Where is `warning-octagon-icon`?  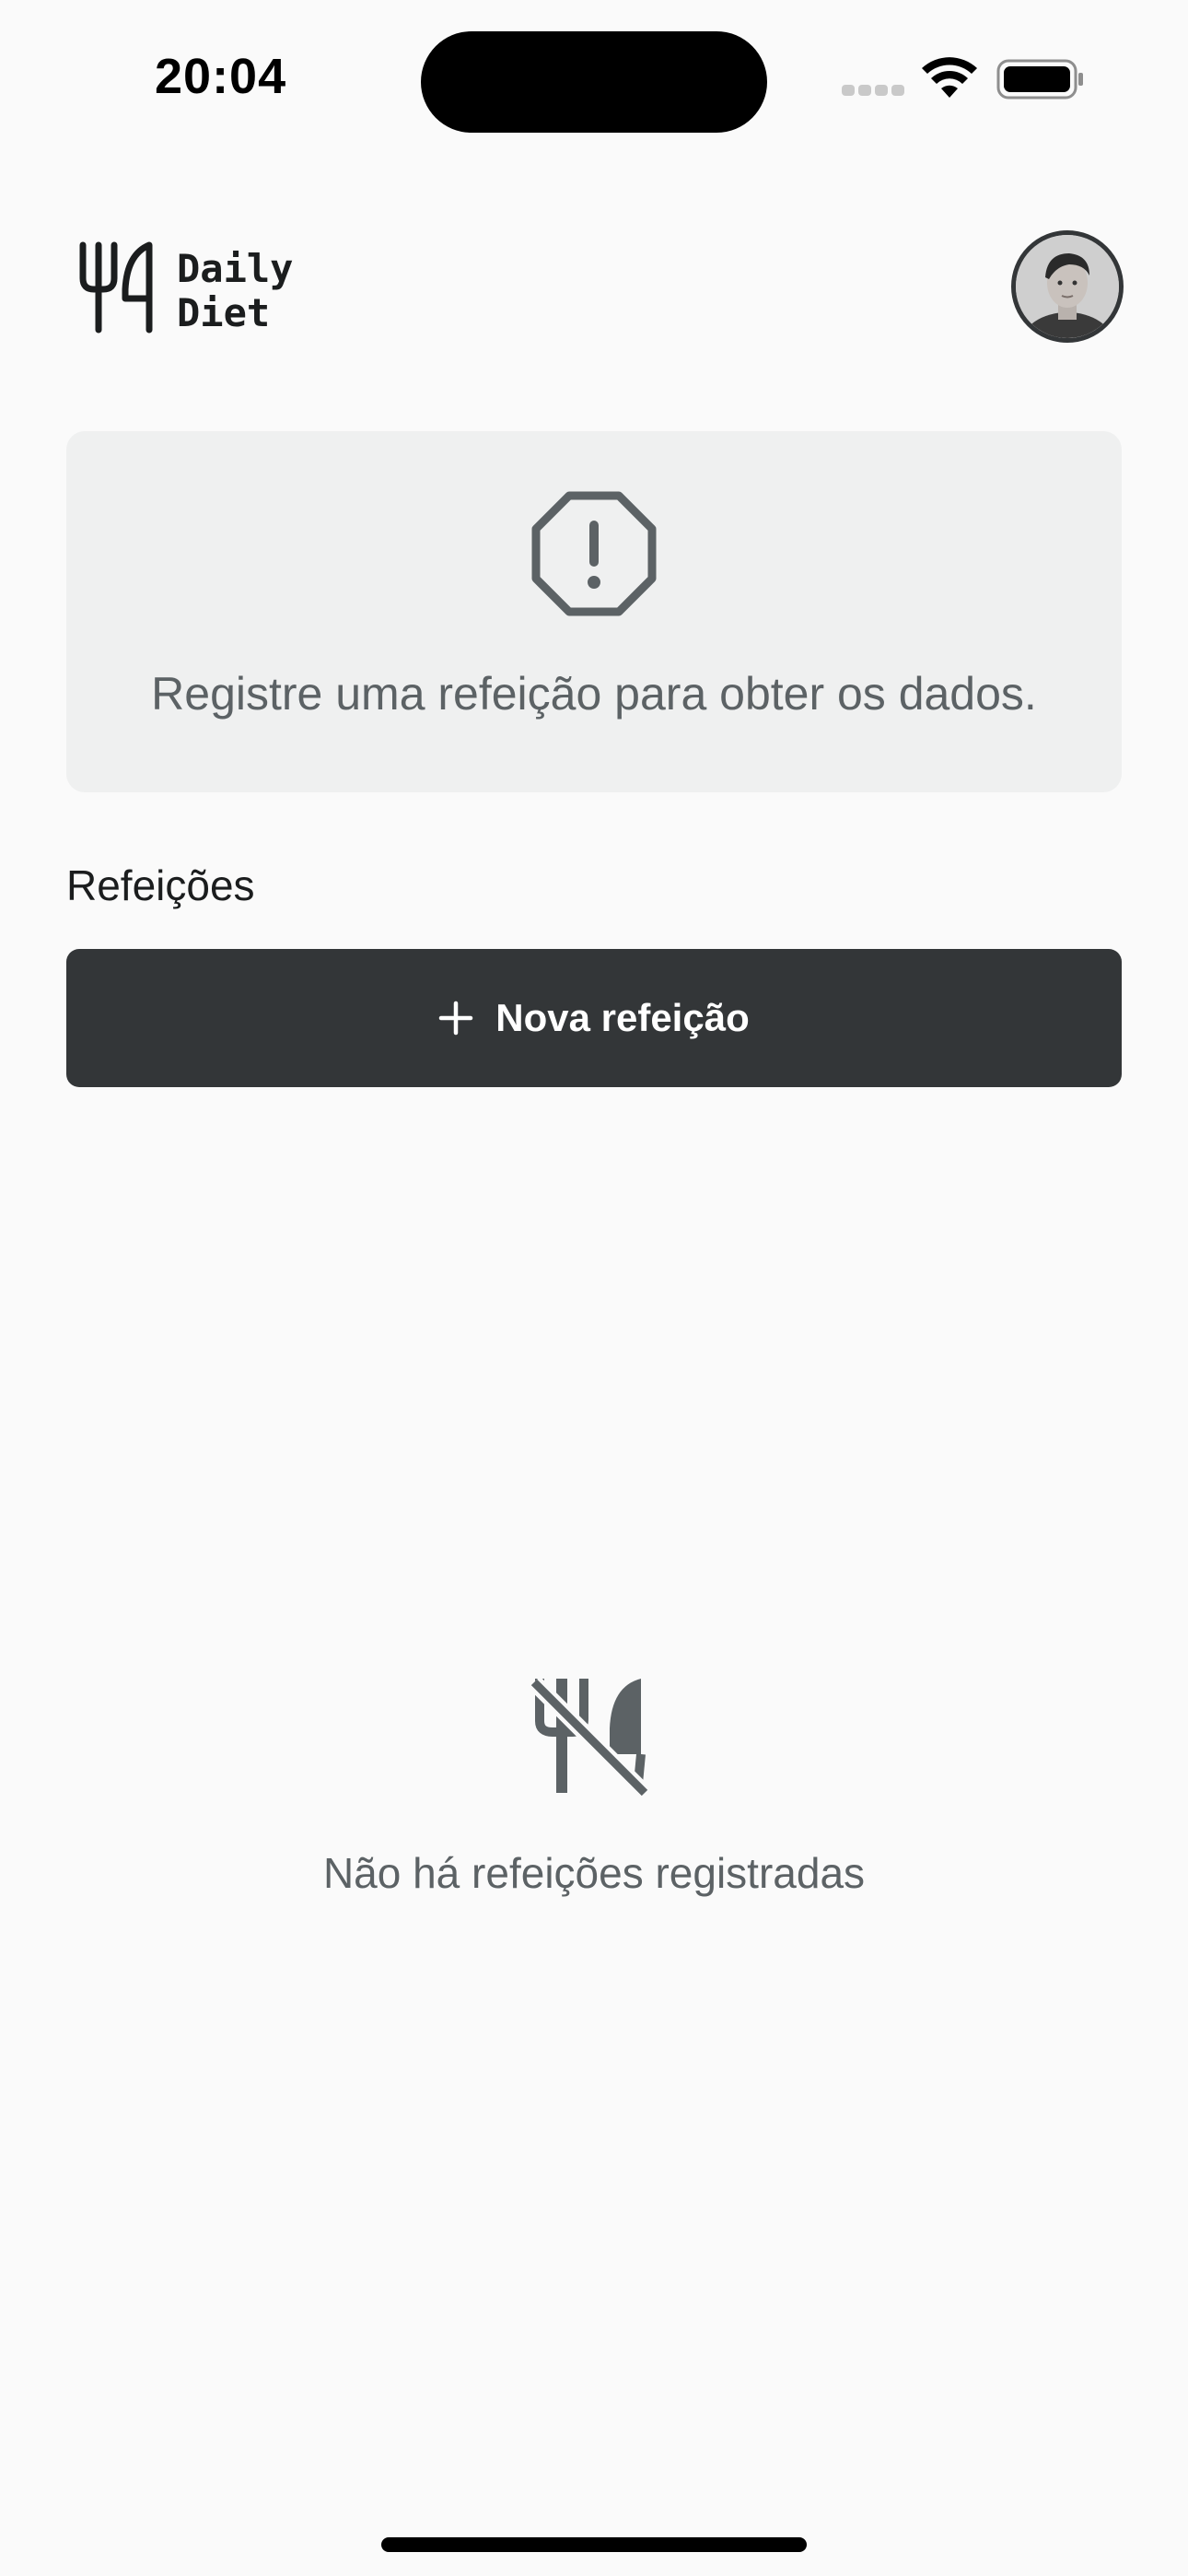 warning-octagon-icon is located at coordinates (594, 553).